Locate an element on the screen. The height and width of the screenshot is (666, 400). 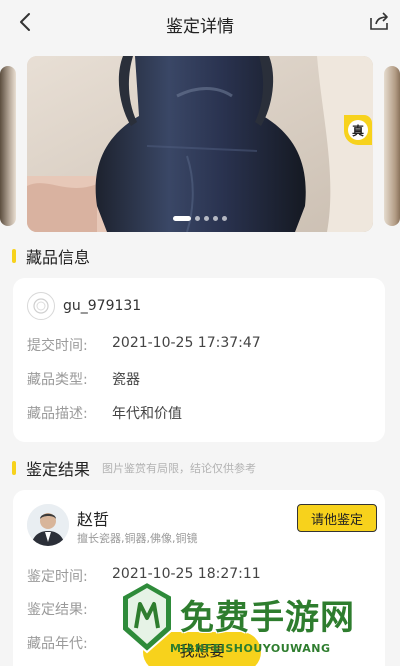
submitter-username: gu_979131 is located at coordinates (102, 306).